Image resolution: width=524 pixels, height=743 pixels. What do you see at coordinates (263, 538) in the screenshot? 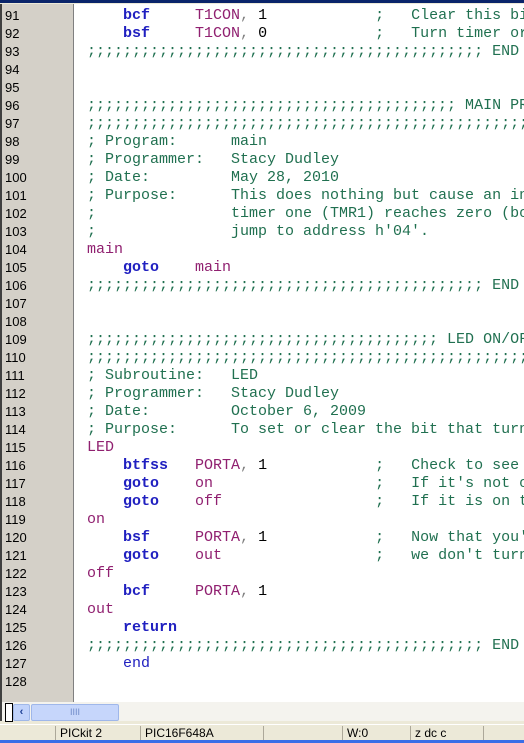
I see `code-line: 120 bsf PORTA, 1 ; Now that you'` at bounding box center [263, 538].